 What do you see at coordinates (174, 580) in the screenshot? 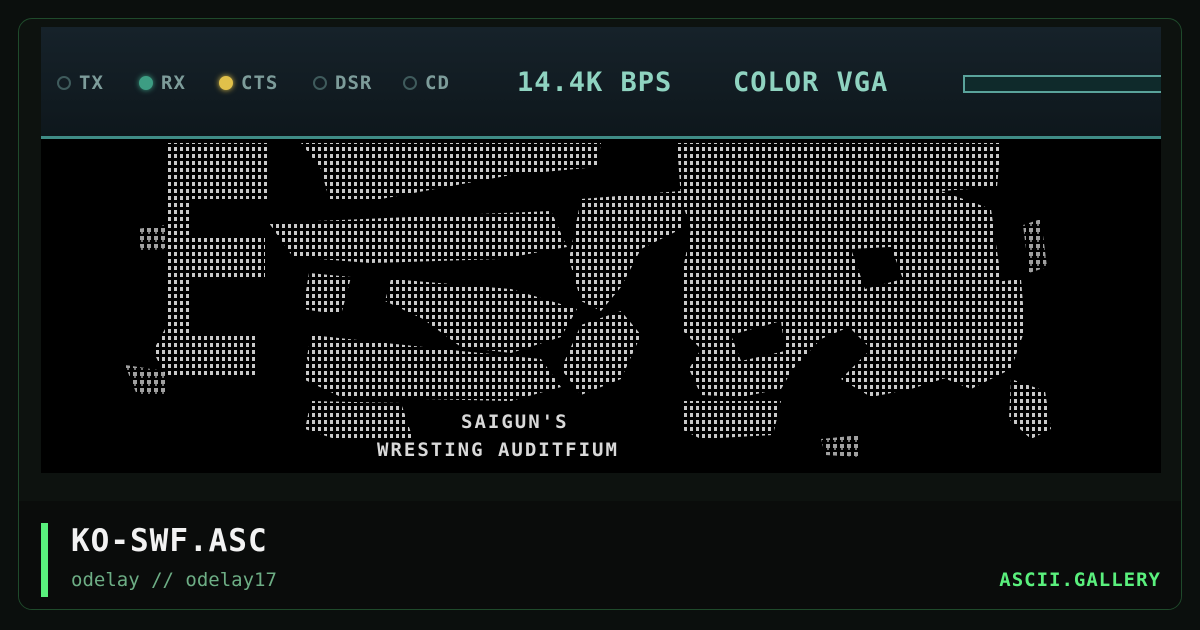
I see `artist-byline: odelay // odelay17` at bounding box center [174, 580].